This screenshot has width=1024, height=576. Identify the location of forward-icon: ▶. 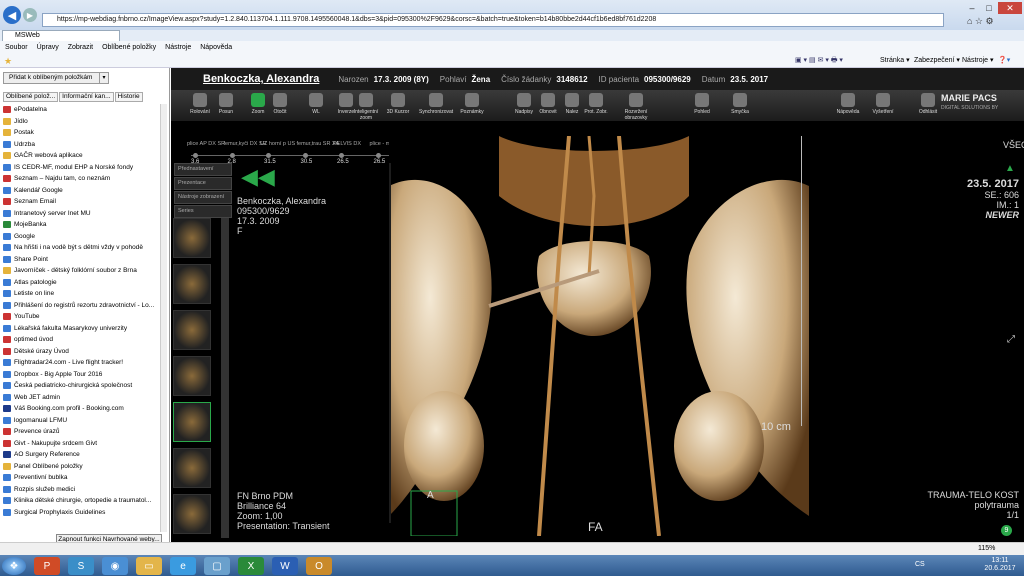
(30, 15).